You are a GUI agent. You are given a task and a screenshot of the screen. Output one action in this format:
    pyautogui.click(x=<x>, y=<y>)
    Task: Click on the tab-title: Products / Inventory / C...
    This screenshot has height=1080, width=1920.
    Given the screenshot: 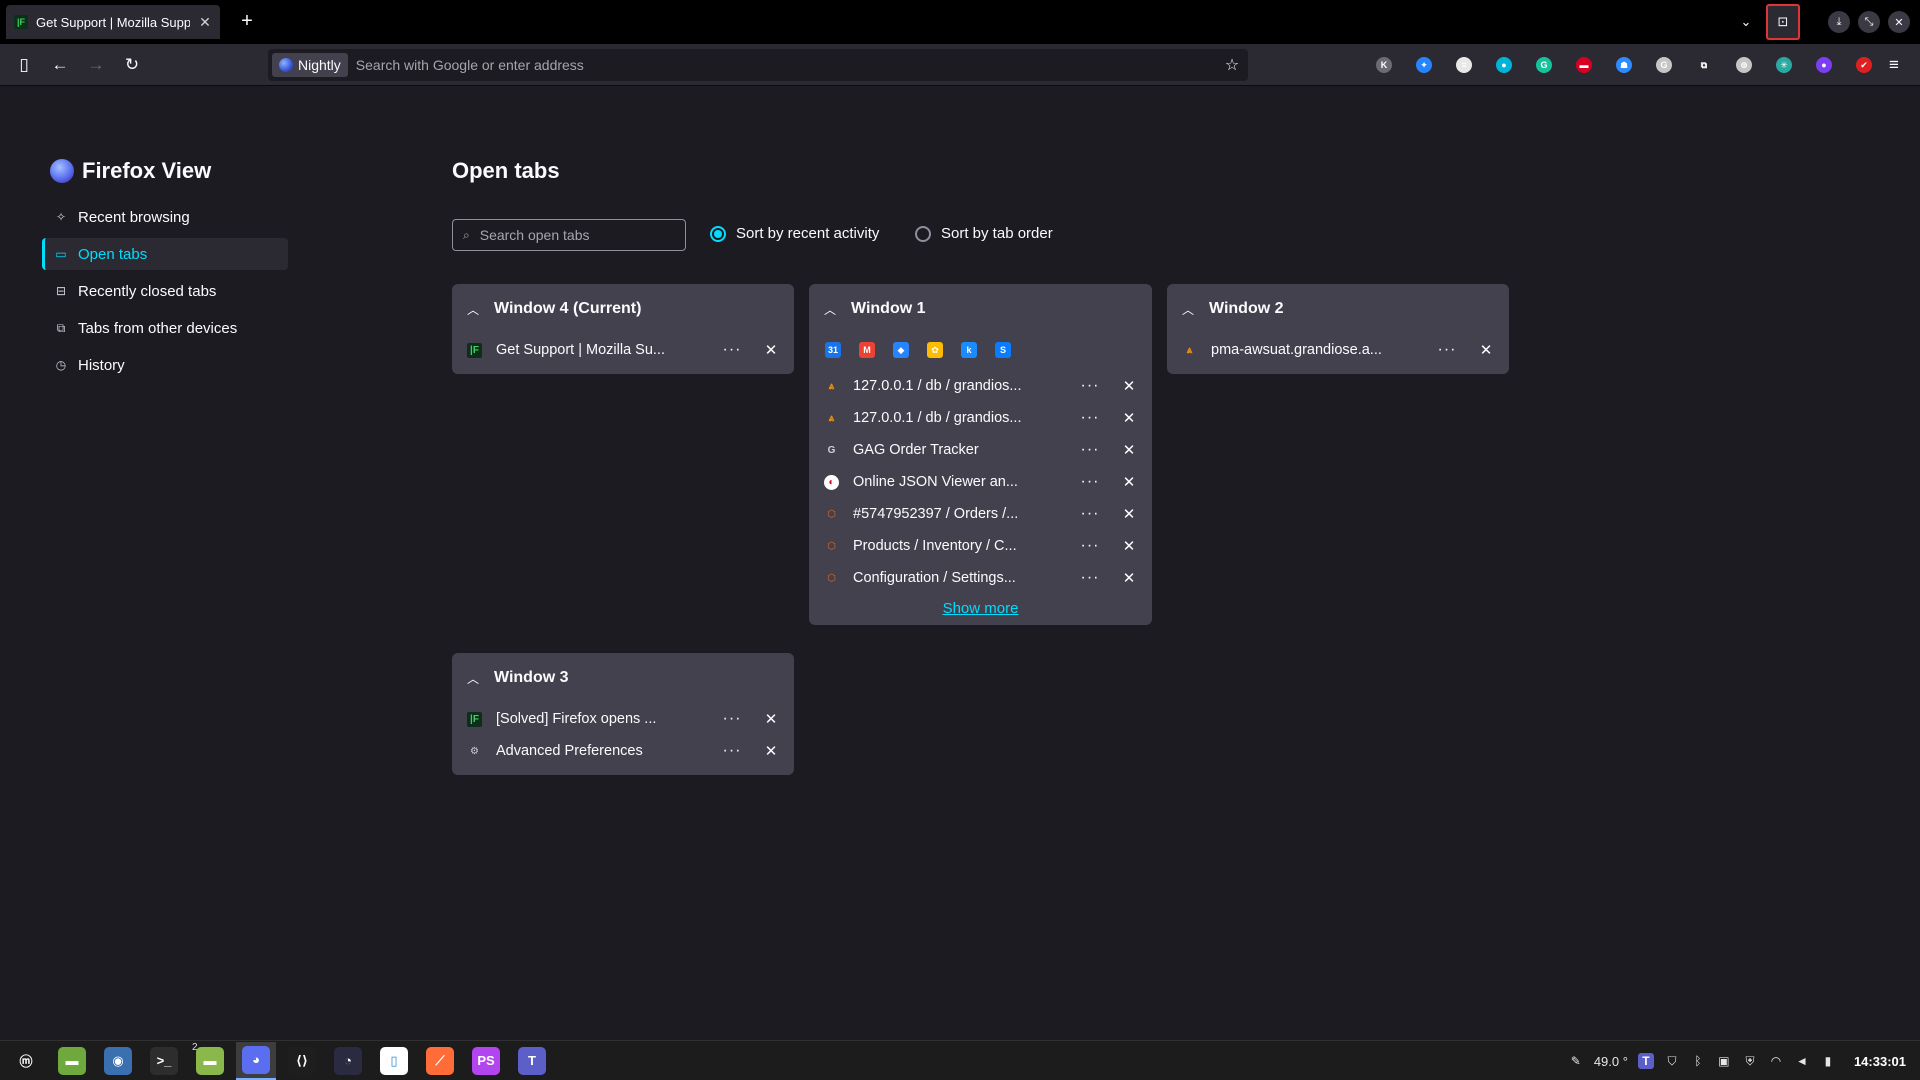 What is the action you would take?
    pyautogui.click(x=957, y=546)
    